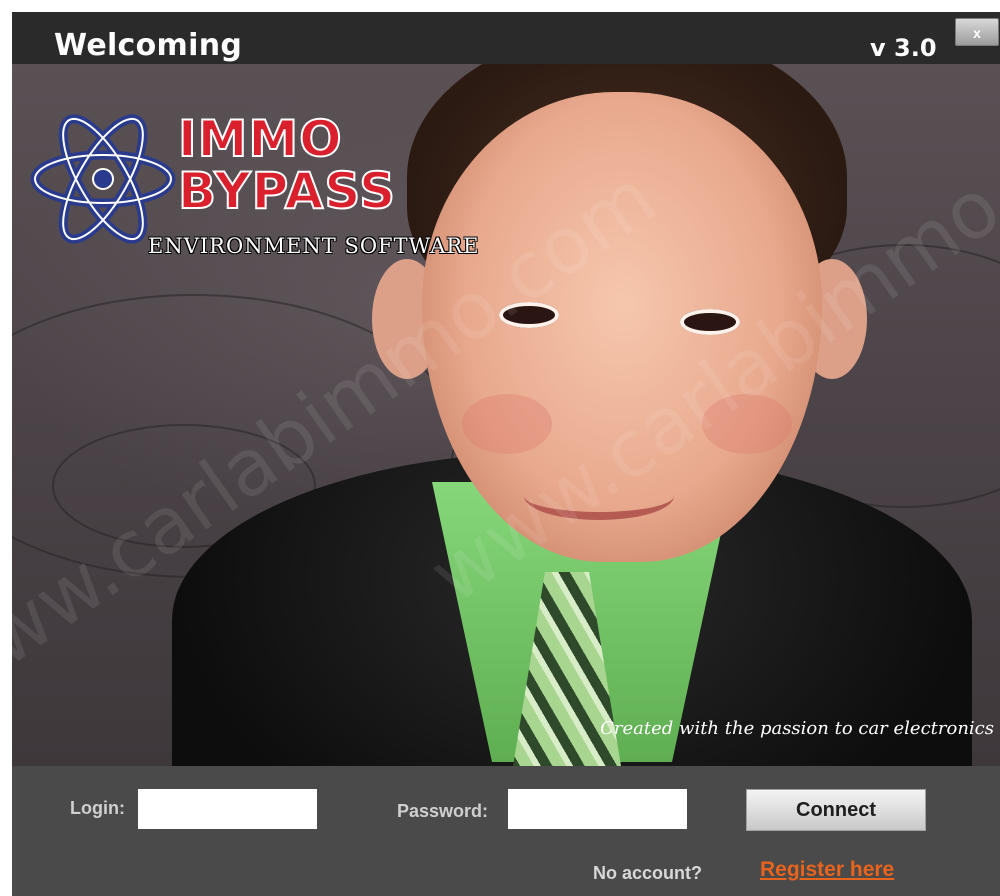  Describe the element at coordinates (710, 322) in the screenshot. I see `right-eye` at that location.